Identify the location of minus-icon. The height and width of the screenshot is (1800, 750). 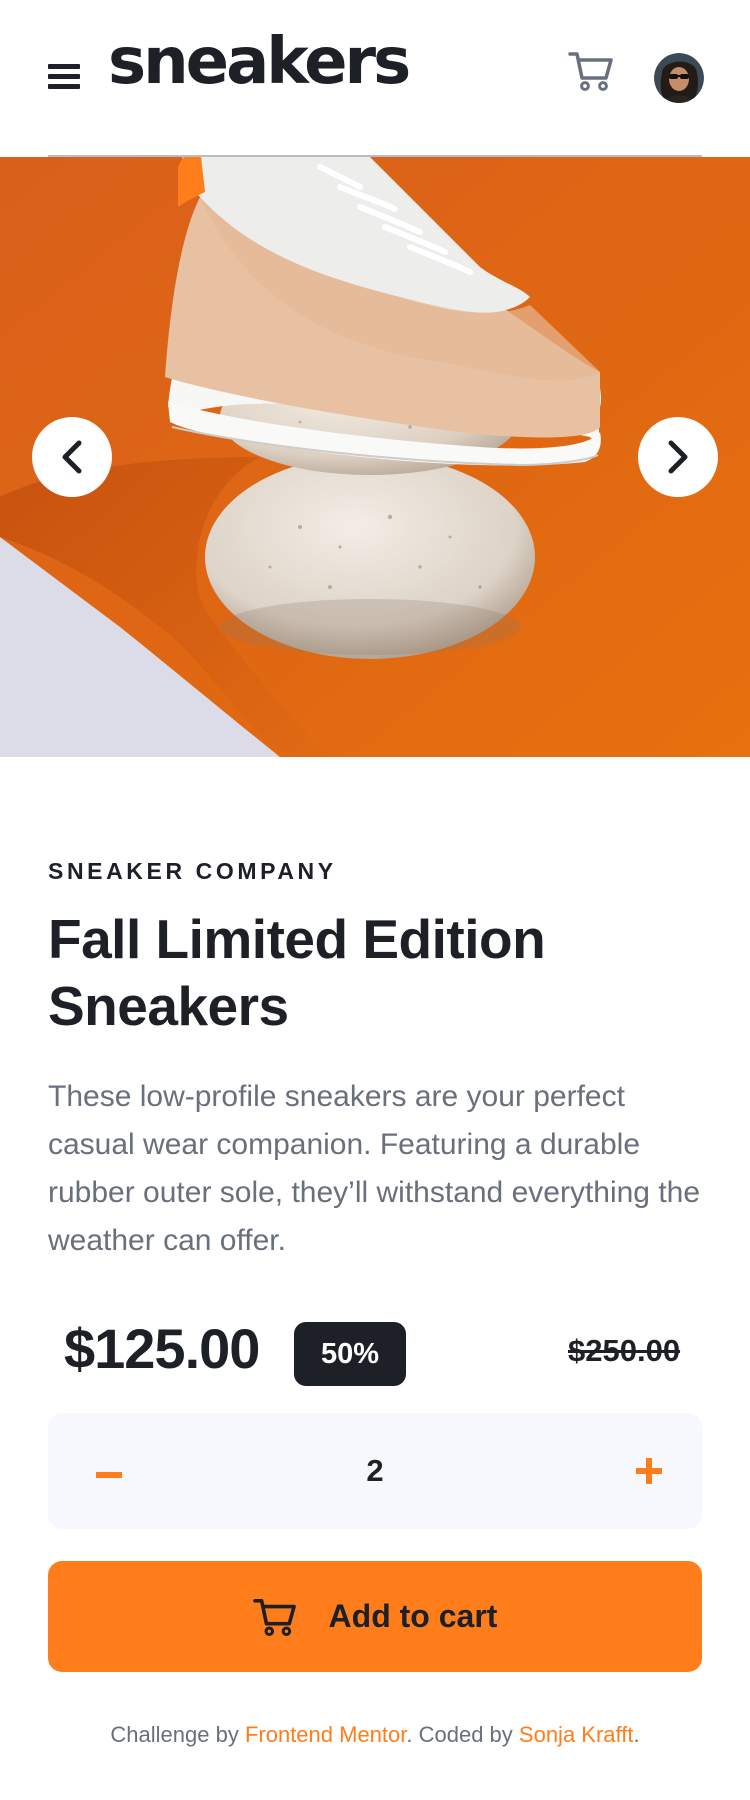
(109, 1475).